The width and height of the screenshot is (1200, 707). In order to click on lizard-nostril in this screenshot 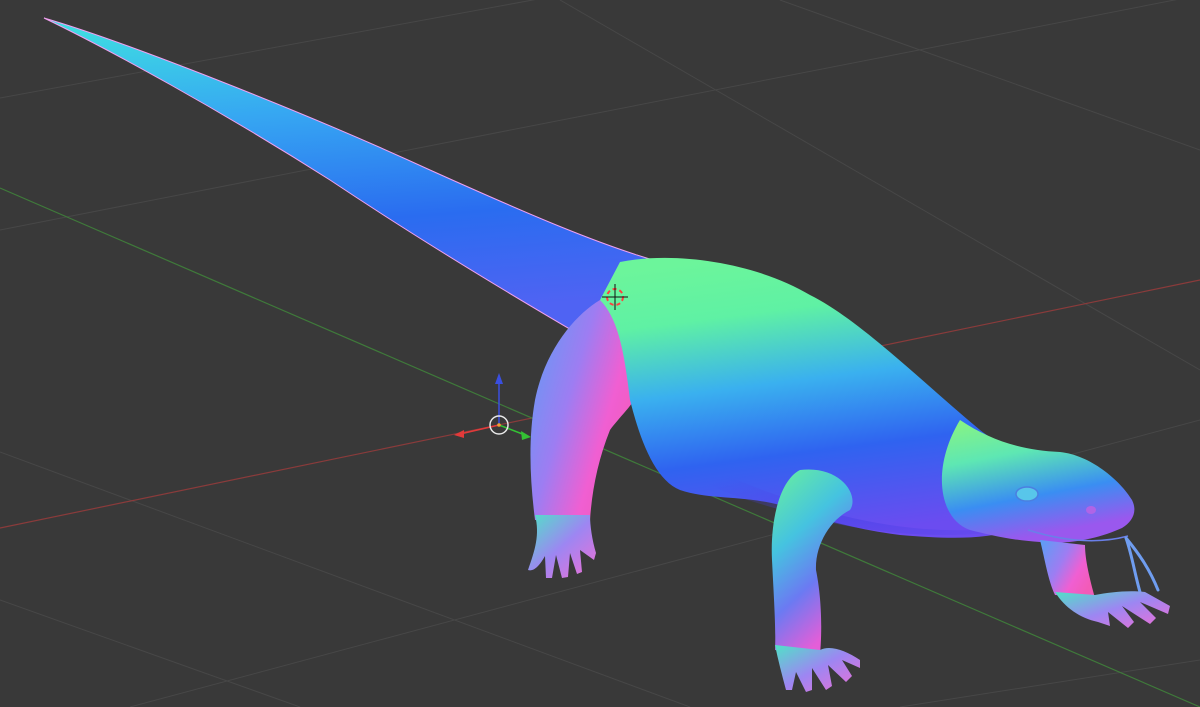, I will do `click(1091, 510)`.